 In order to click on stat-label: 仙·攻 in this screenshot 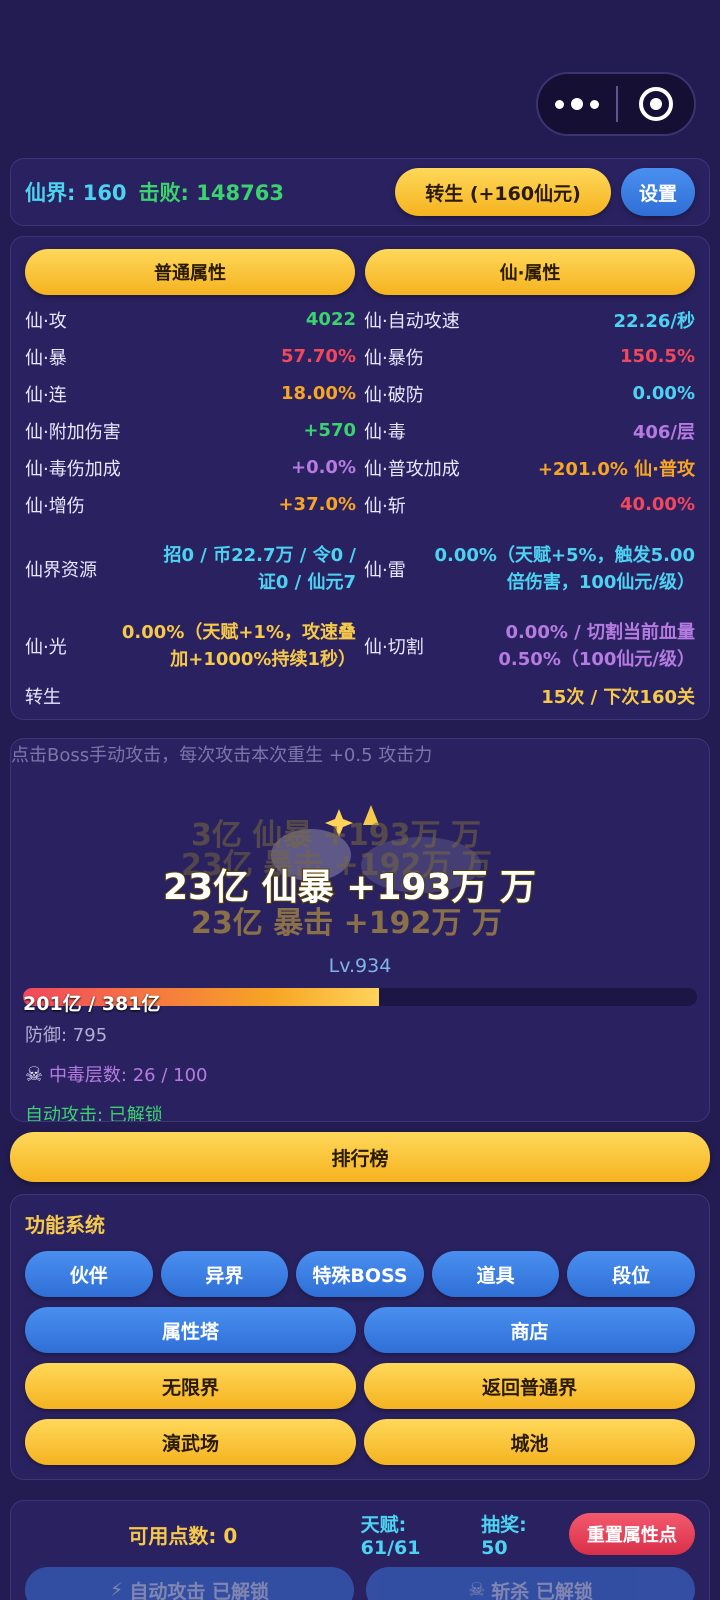, I will do `click(46, 321)`.